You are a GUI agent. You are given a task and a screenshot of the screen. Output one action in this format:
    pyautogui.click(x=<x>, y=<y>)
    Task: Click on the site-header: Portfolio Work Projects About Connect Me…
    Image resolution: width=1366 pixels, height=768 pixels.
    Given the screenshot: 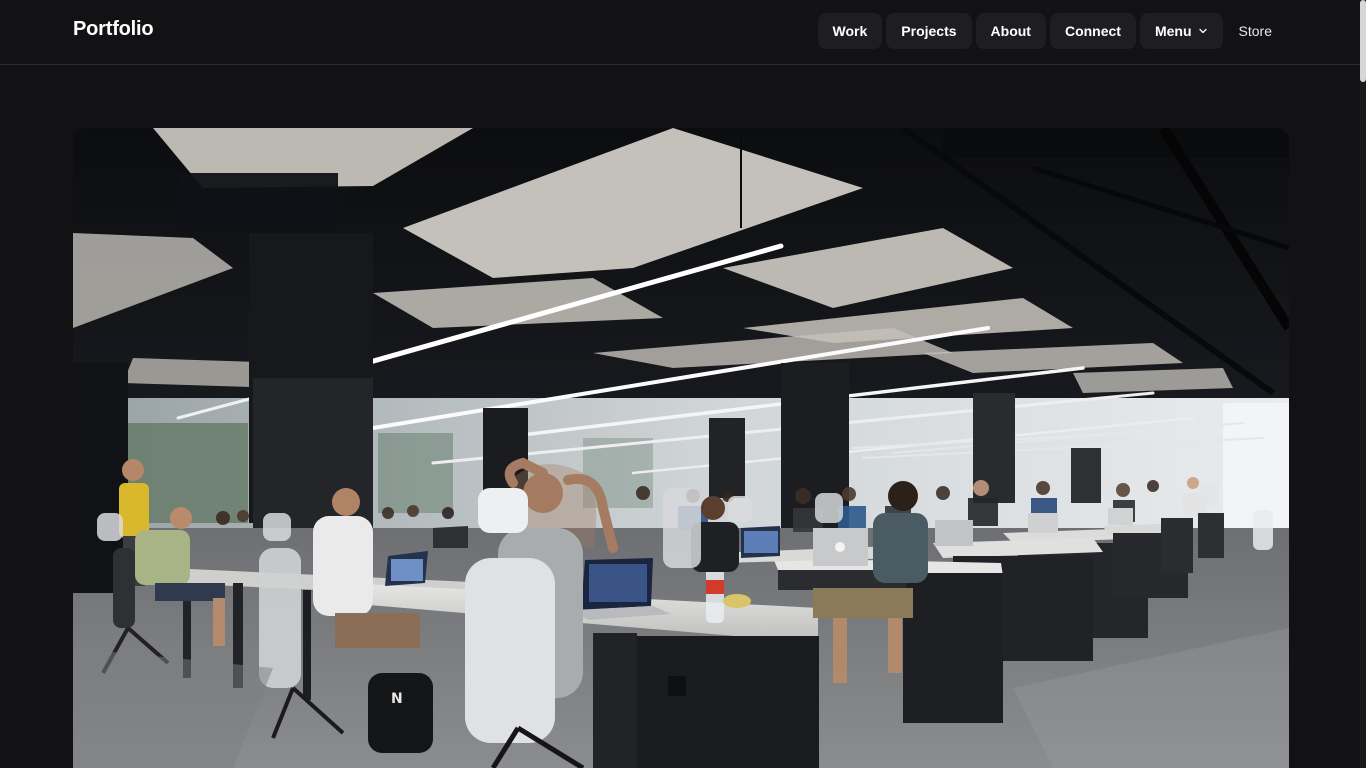 What is the action you would take?
    pyautogui.click(x=680, y=32)
    